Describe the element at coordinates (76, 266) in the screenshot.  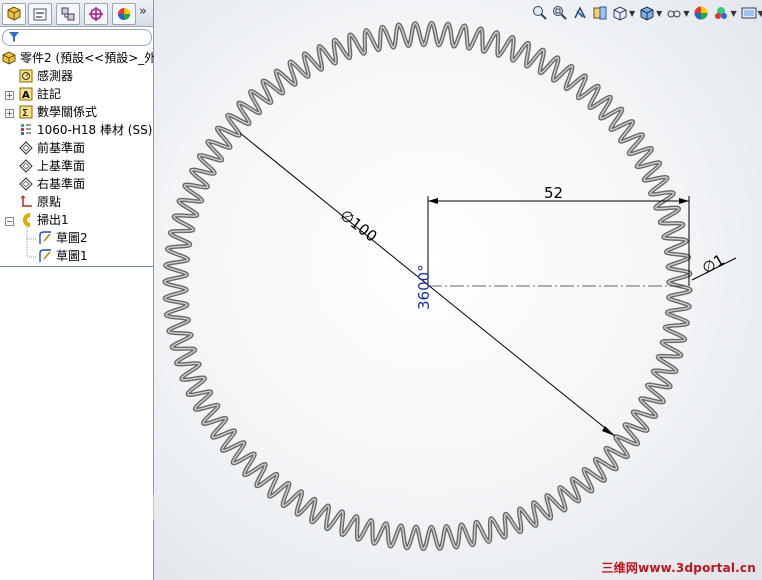
I see `tree-divider` at that location.